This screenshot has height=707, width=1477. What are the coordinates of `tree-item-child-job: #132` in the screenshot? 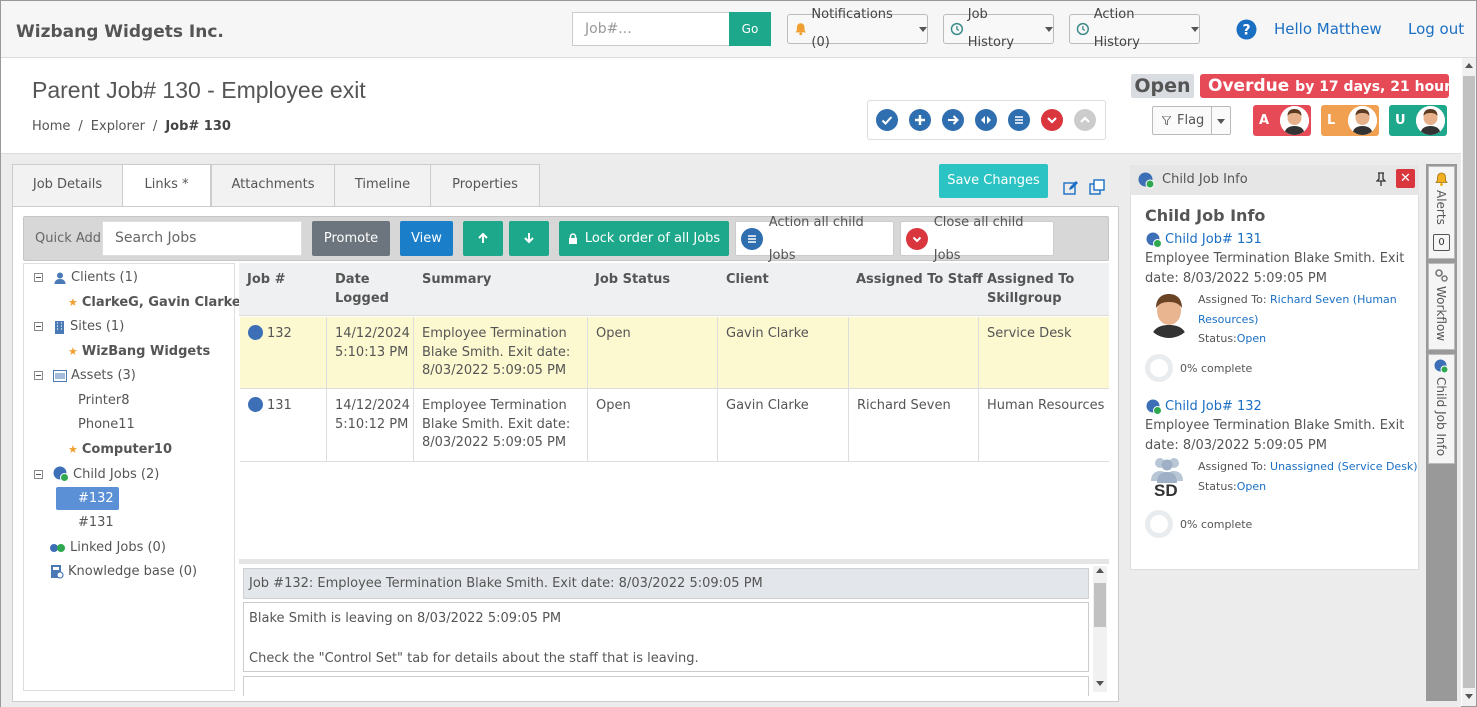 It's located at (96, 498).